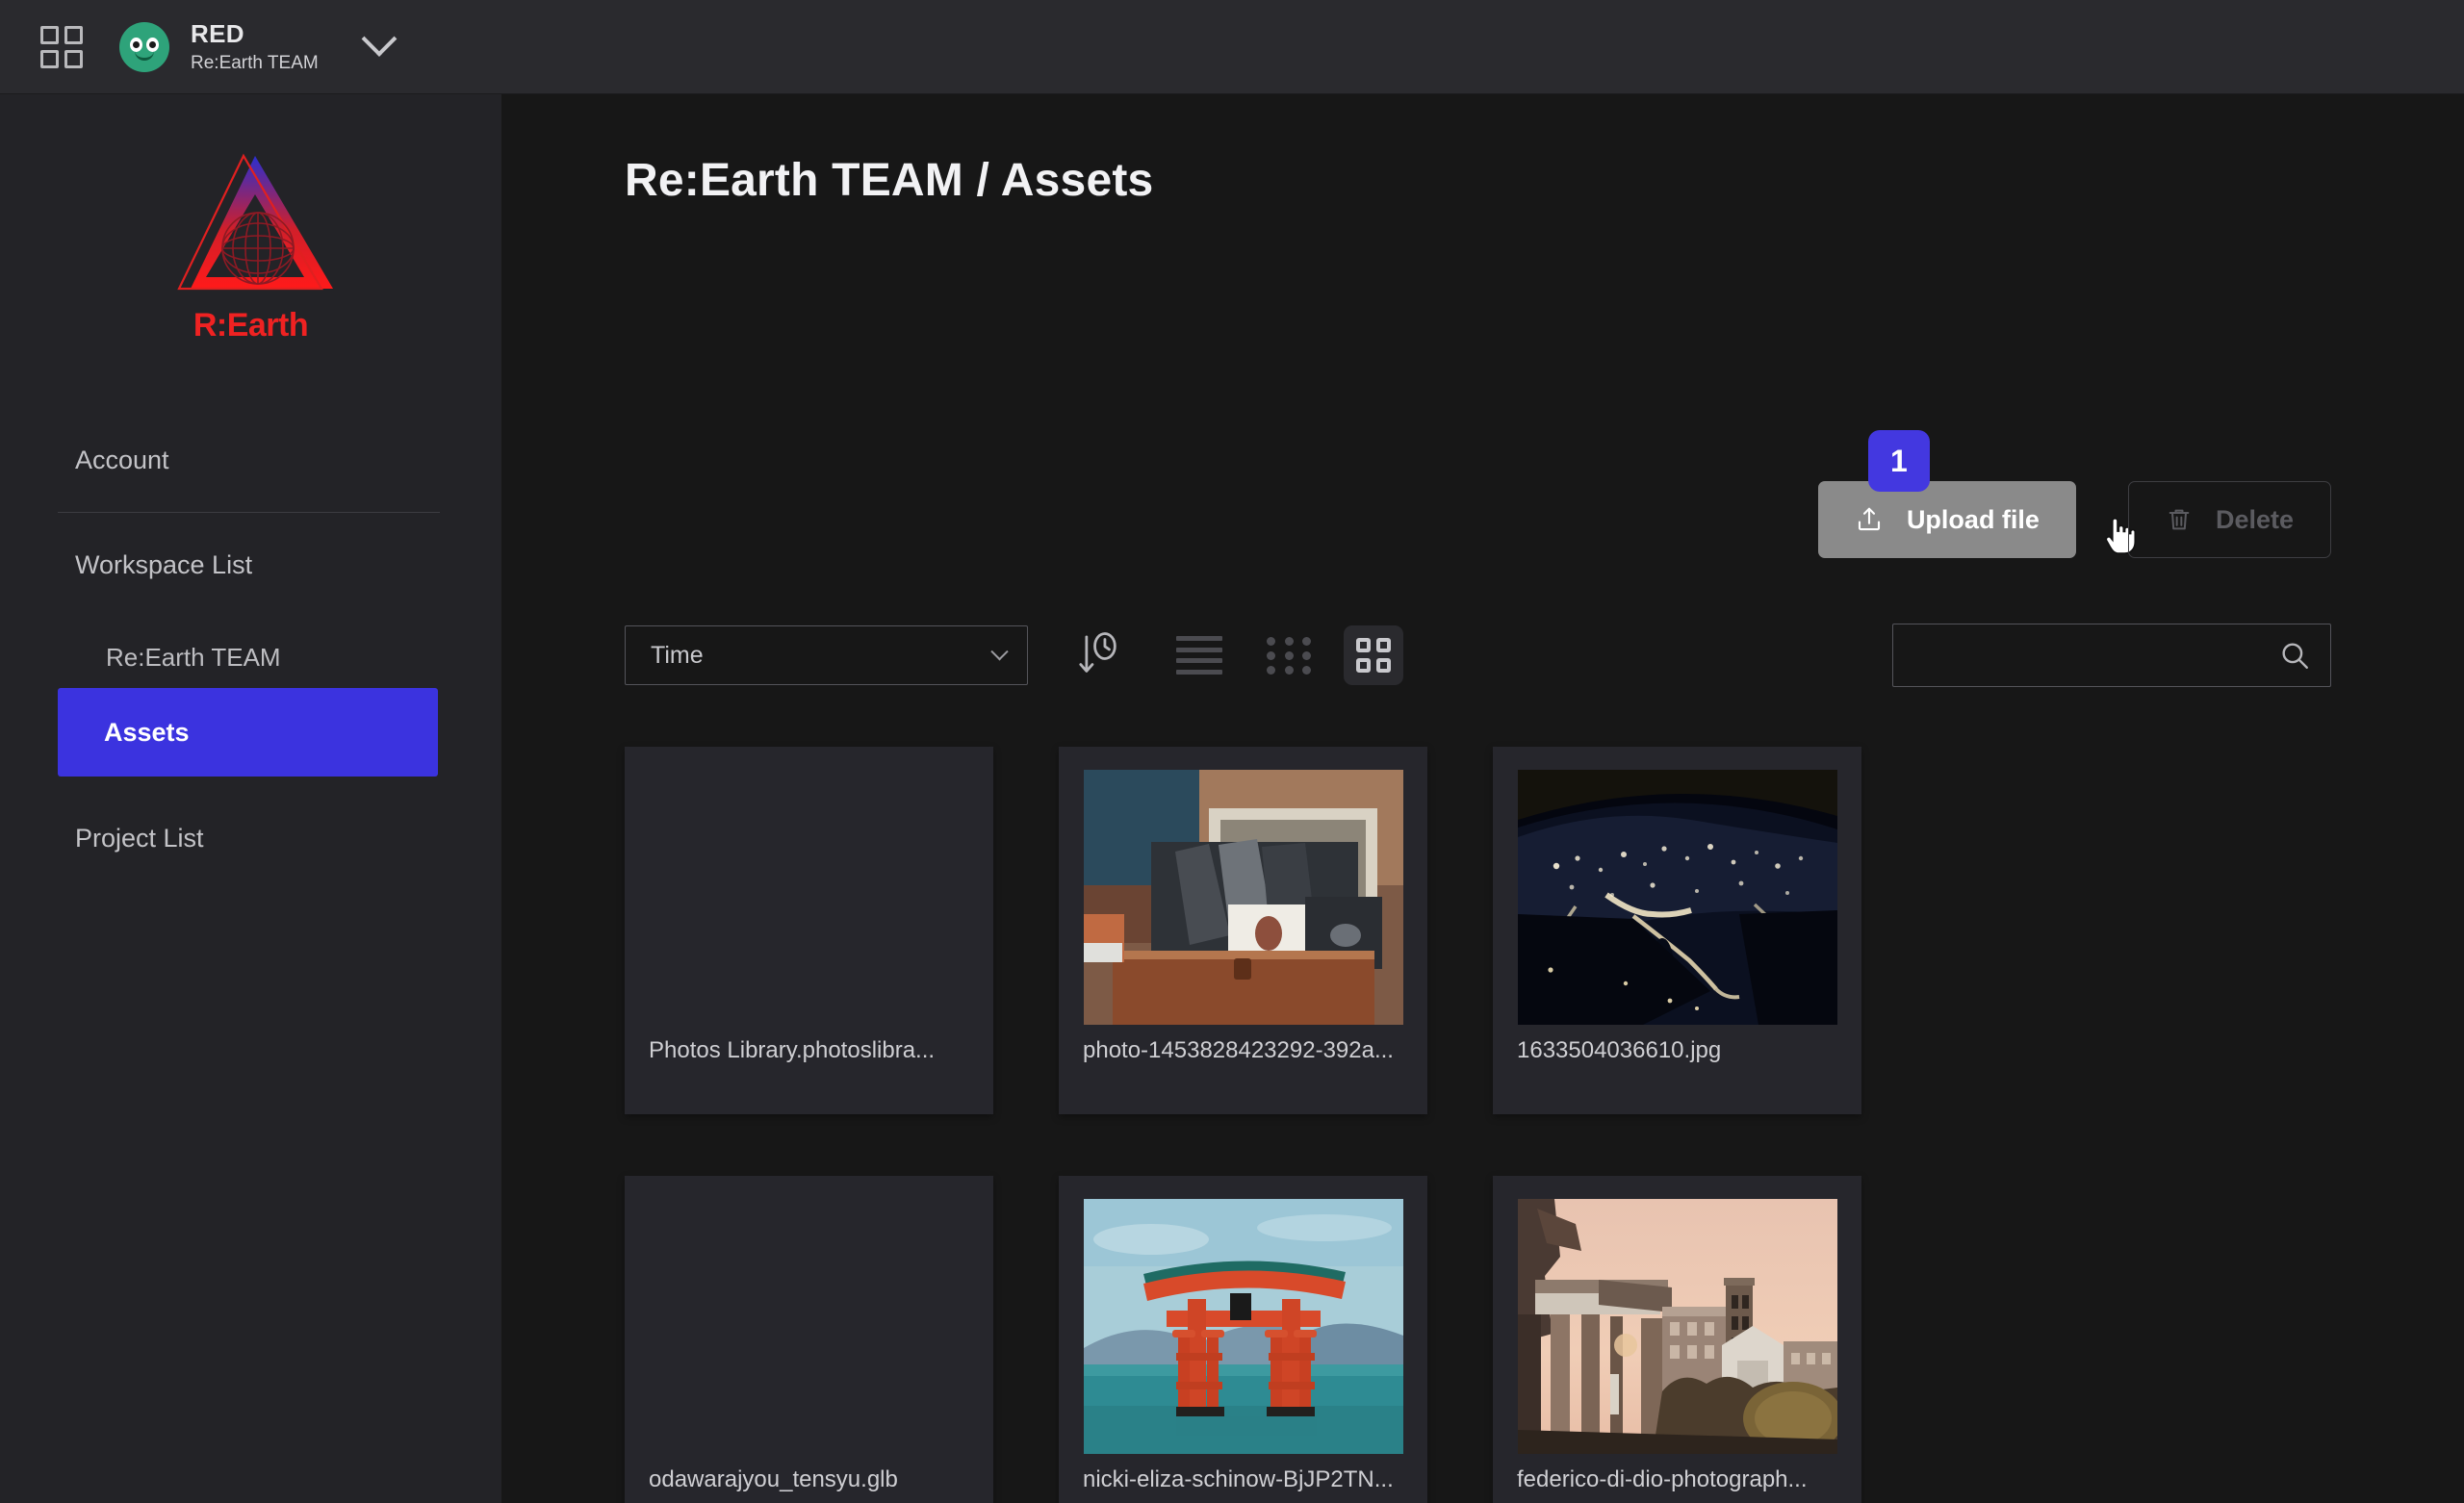 Image resolution: width=2464 pixels, height=1503 pixels. Describe the element at coordinates (826, 655) in the screenshot. I see `sort-field-select: Time` at that location.